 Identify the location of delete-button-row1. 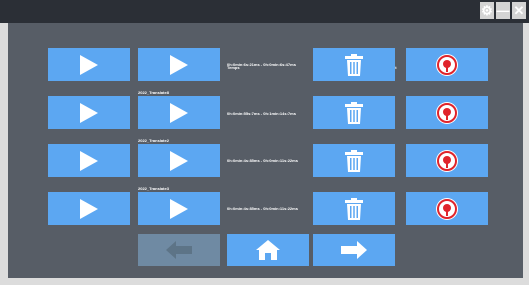
(354, 64).